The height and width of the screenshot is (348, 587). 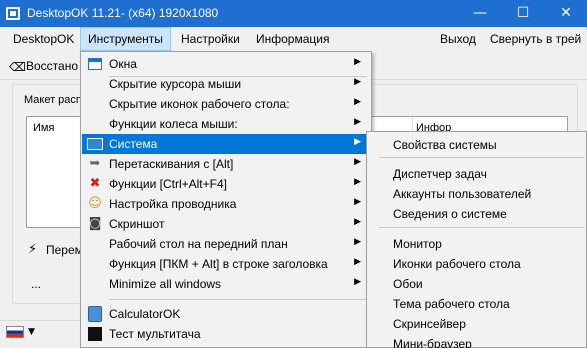 What do you see at coordinates (198, 244) in the screenshot?
I see `dropdown-item-label: Рабочий стол на передний план` at bounding box center [198, 244].